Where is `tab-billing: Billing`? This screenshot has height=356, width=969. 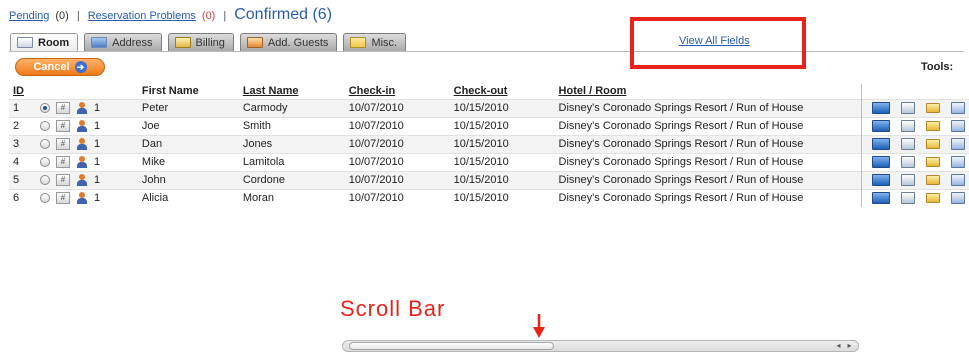 tab-billing: Billing is located at coordinates (200, 42).